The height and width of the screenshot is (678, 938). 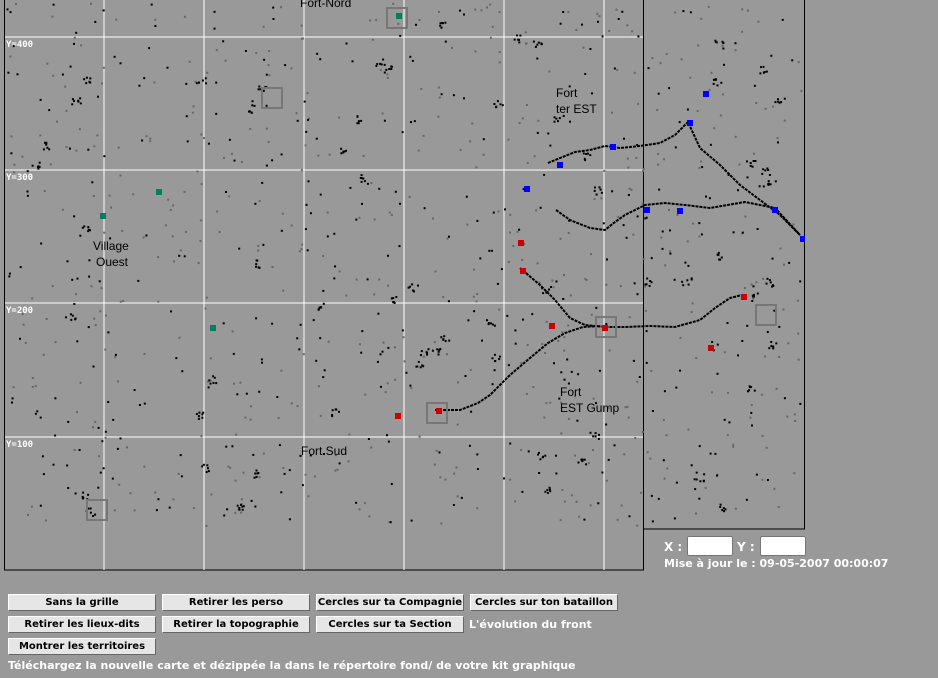 I want to click on x-coordinate-input, so click(x=710, y=546).